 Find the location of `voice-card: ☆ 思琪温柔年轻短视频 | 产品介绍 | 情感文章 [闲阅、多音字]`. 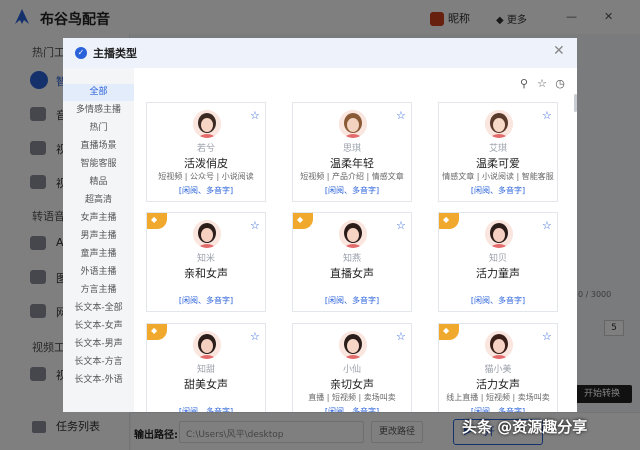

voice-card: ☆ 思琪温柔年轻短视频 | 产品介绍 | 情感文章 [闲阅、多音字] is located at coordinates (352, 152).